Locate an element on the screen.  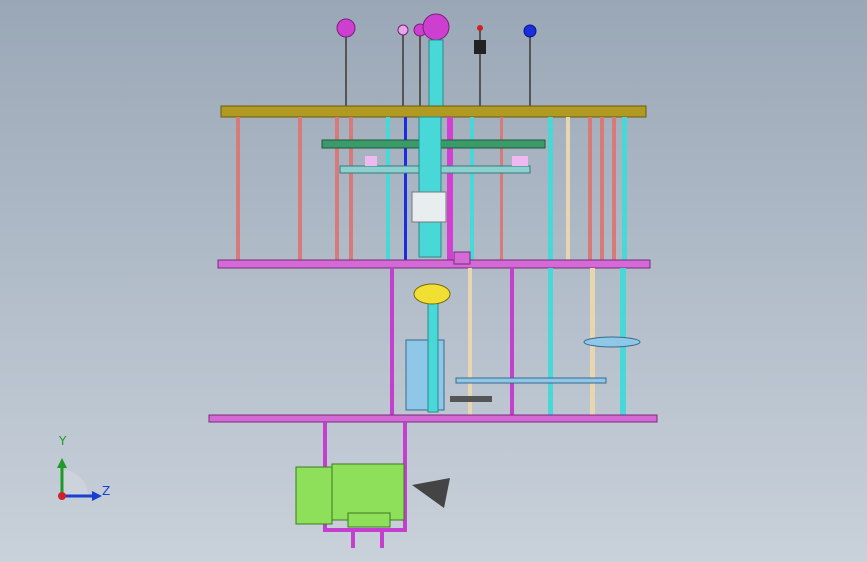
lower-frame is located at coordinates (515, 342).